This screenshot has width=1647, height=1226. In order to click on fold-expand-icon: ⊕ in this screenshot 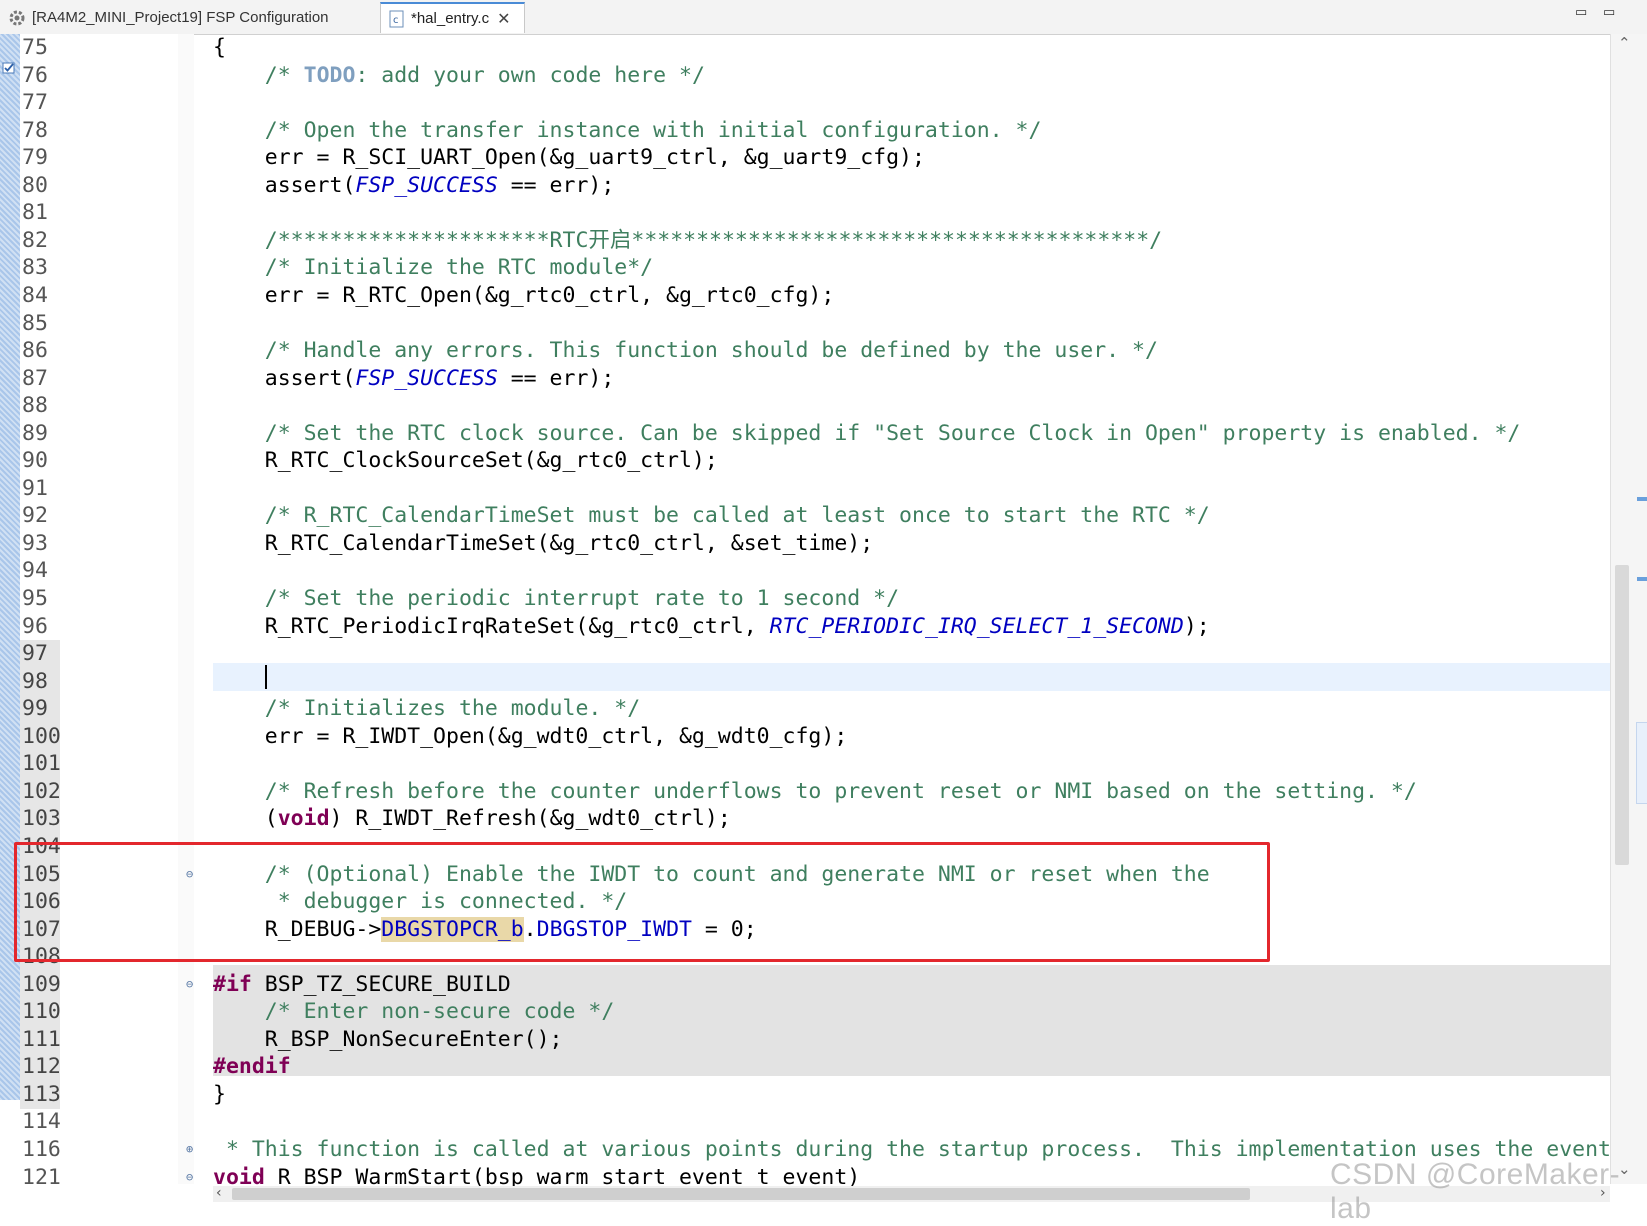, I will do `click(191, 1149)`.